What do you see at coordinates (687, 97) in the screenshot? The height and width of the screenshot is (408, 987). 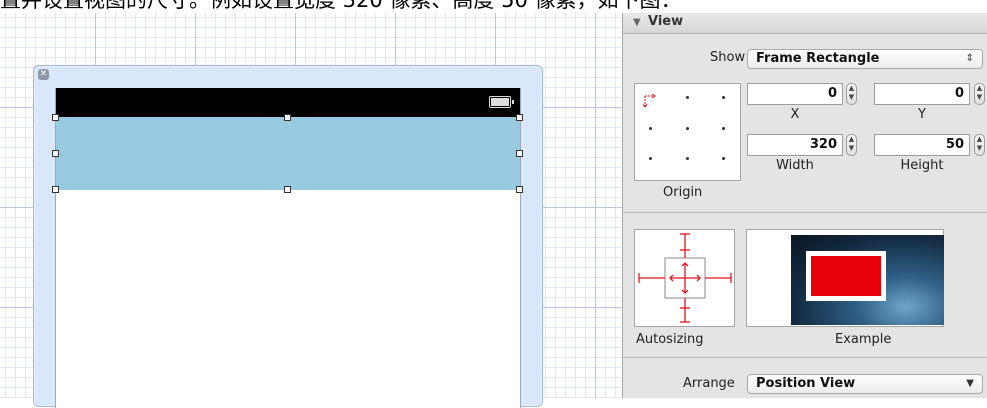 I see `origin-point-top-center` at bounding box center [687, 97].